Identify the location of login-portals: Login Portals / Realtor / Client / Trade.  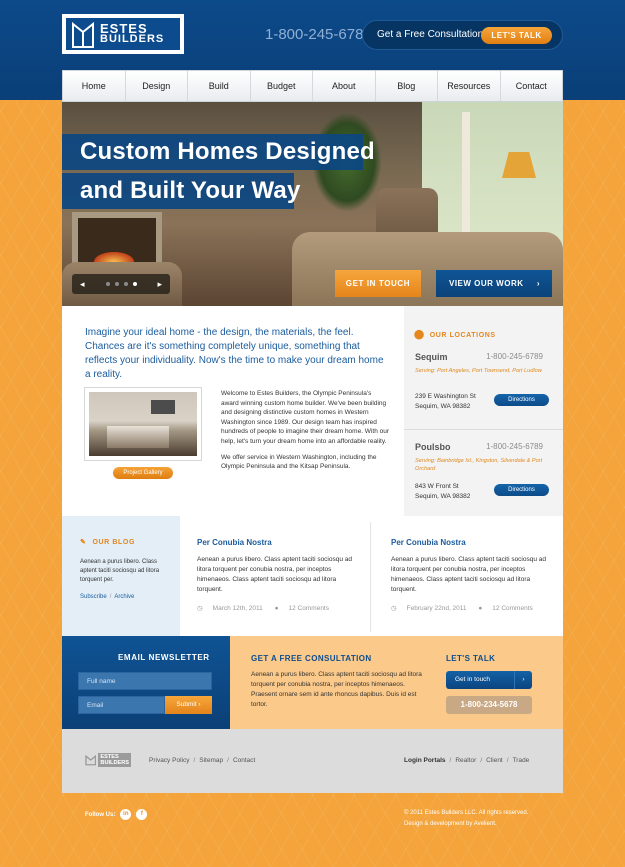
(466, 760).